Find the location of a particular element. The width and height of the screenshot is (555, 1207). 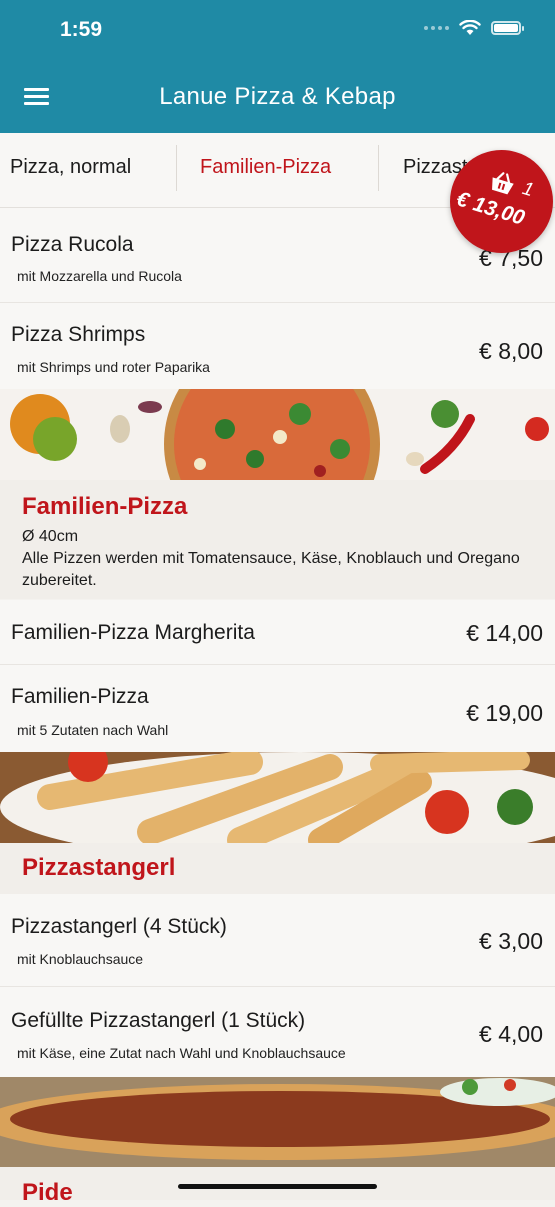

home-indicator is located at coordinates (277, 1186).